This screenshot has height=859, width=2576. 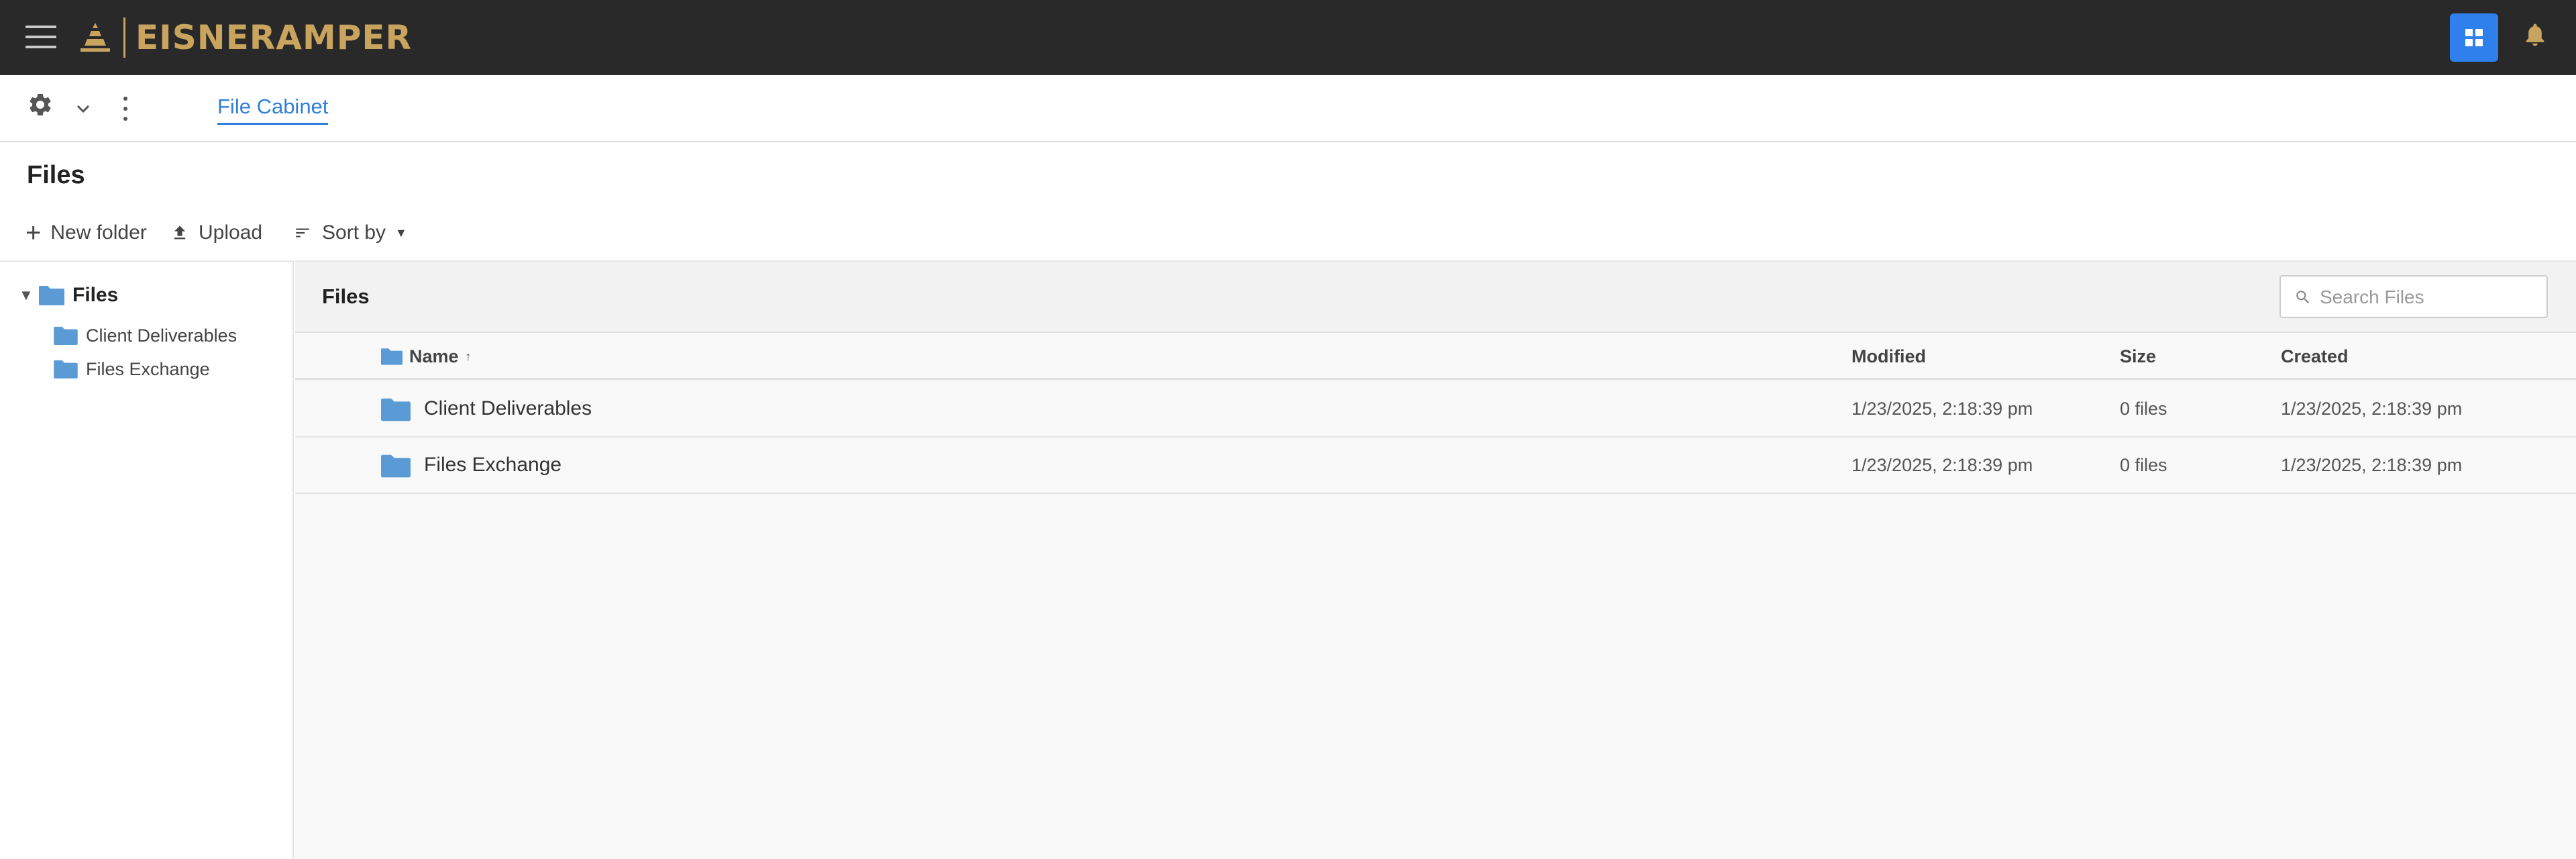 What do you see at coordinates (492, 465) in the screenshot?
I see `row-name: Files Exchange` at bounding box center [492, 465].